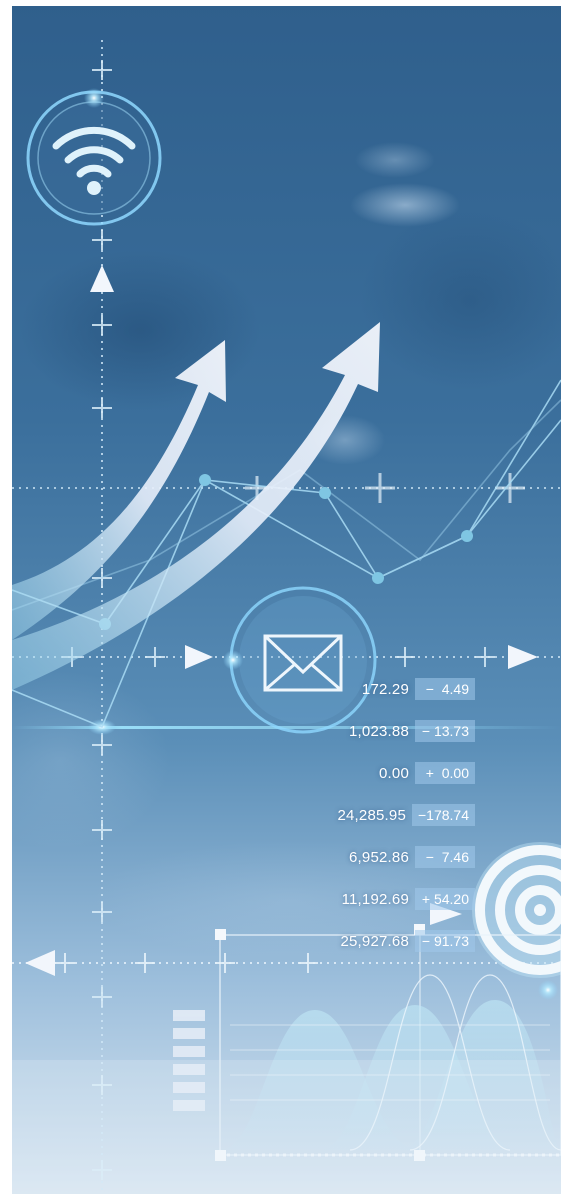  What do you see at coordinates (374, 941) in the screenshot?
I see `ticker-value: 25,927.68` at bounding box center [374, 941].